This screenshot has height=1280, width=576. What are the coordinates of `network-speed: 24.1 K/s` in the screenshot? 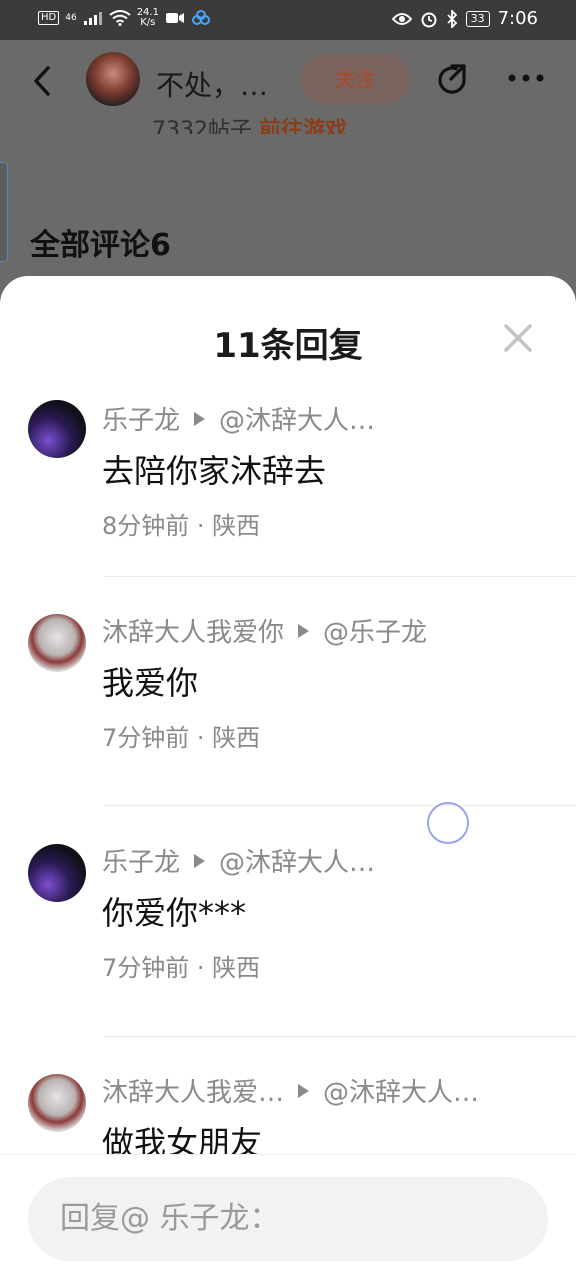 It's located at (148, 18).